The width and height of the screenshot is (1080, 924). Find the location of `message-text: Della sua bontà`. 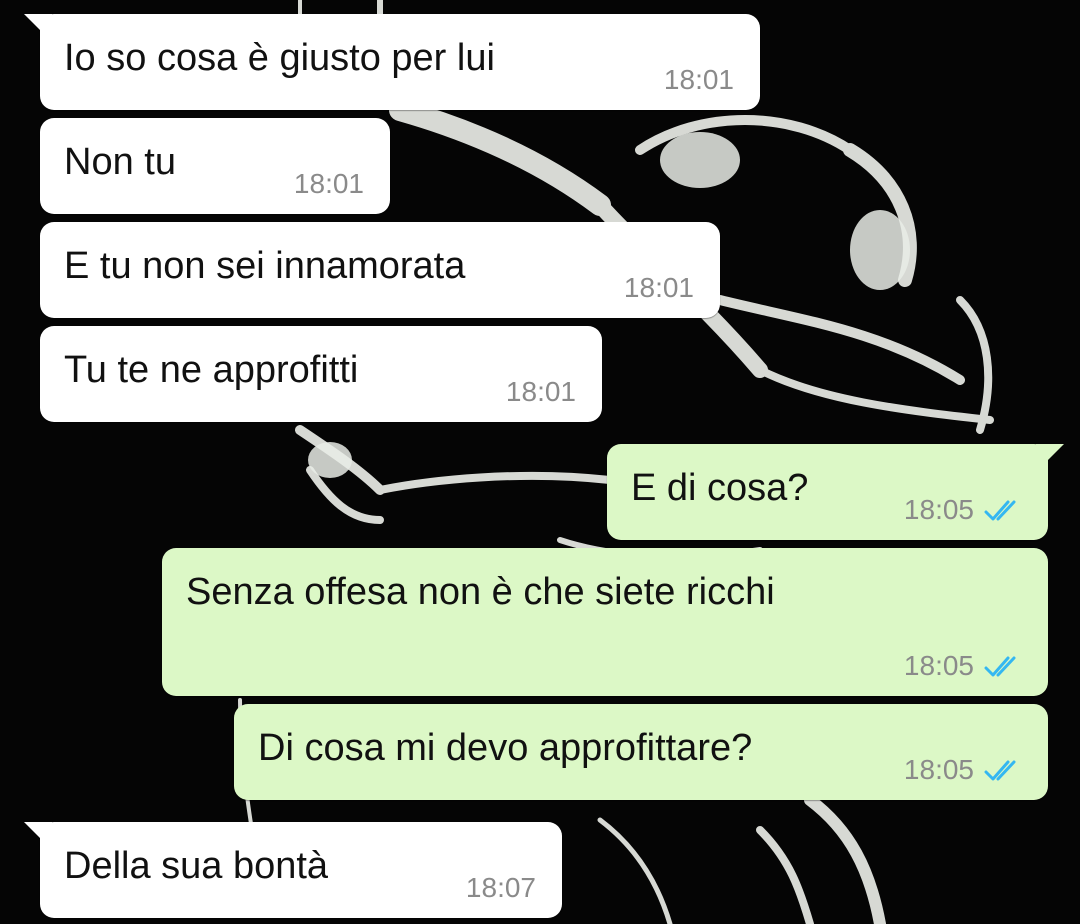

message-text: Della sua bontà is located at coordinates (196, 866).